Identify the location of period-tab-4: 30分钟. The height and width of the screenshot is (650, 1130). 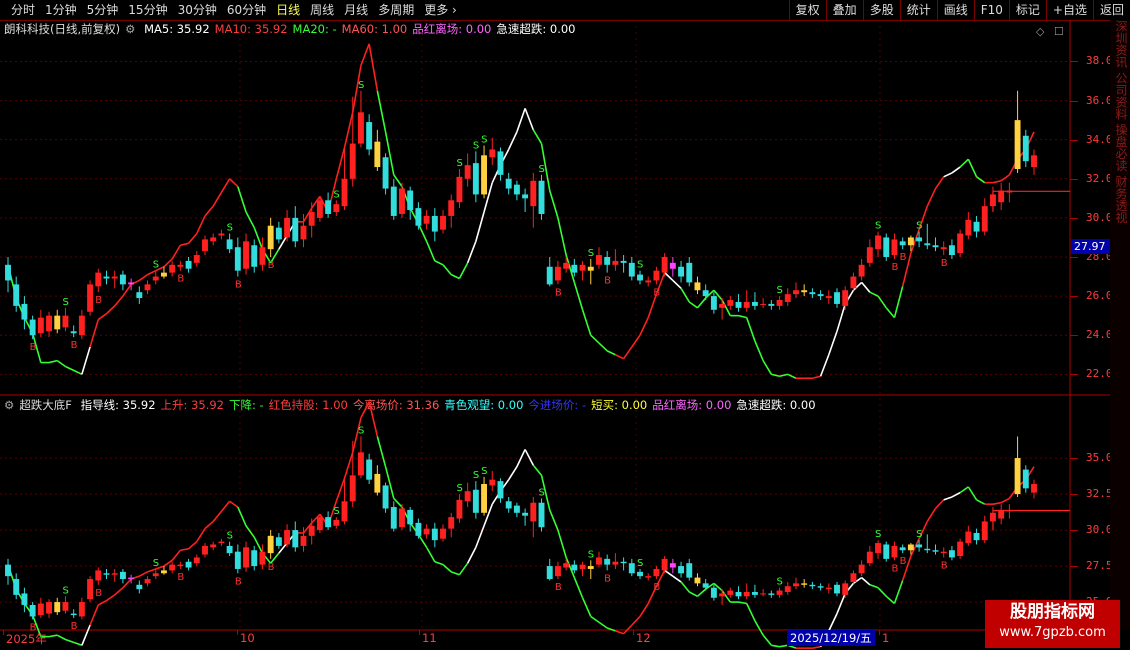
(197, 10).